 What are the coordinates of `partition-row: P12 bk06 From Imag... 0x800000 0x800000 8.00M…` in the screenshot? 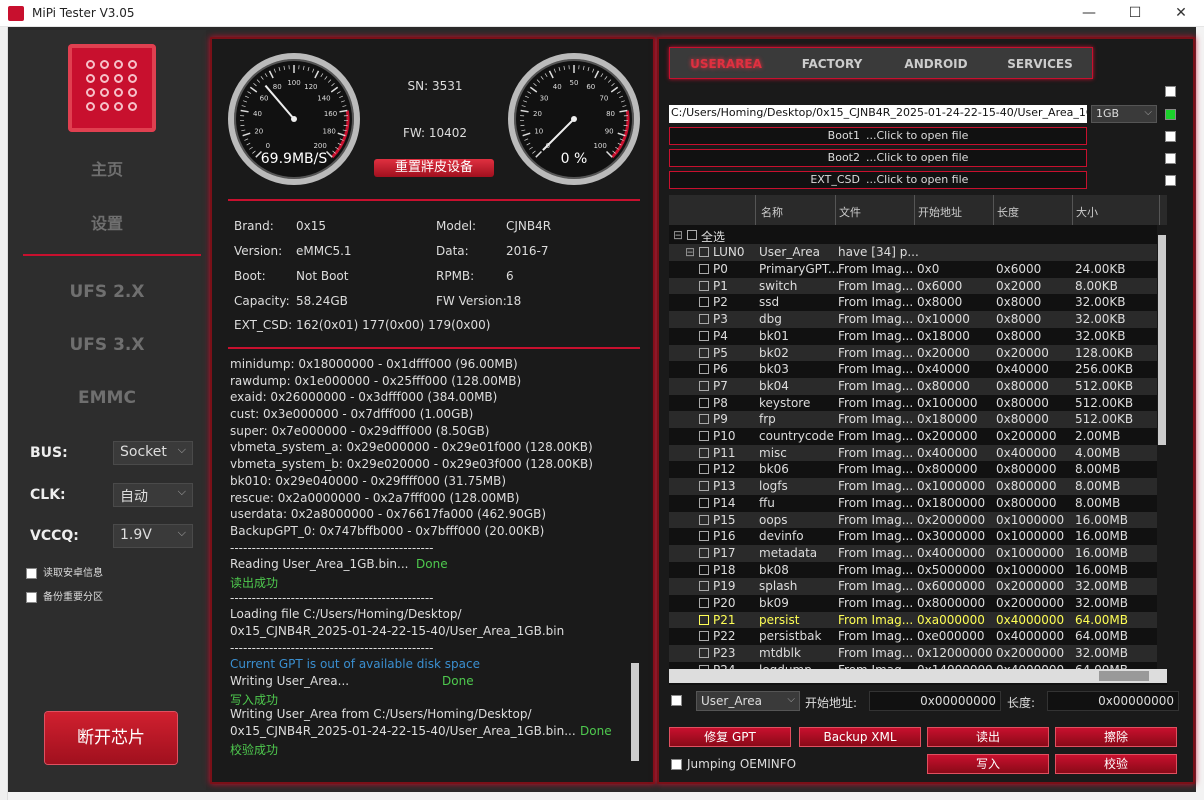 It's located at (918, 469).